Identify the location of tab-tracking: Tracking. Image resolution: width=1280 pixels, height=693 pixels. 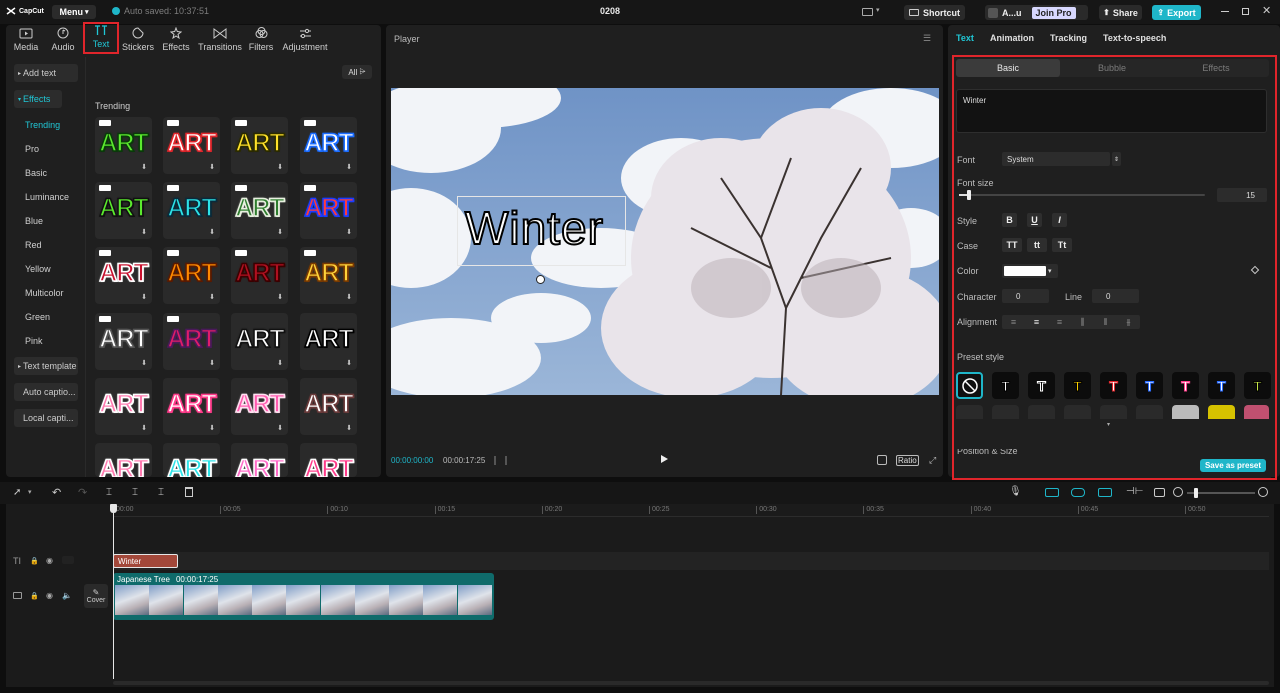
(1068, 38).